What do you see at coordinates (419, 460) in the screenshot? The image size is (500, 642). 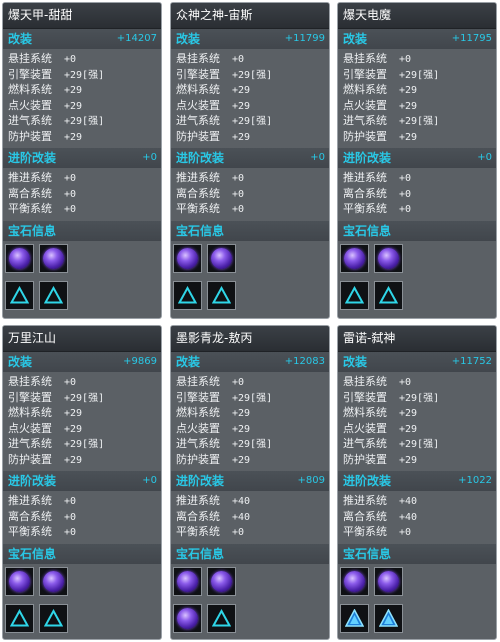 I see `mod-row: 防护装置 +29` at bounding box center [419, 460].